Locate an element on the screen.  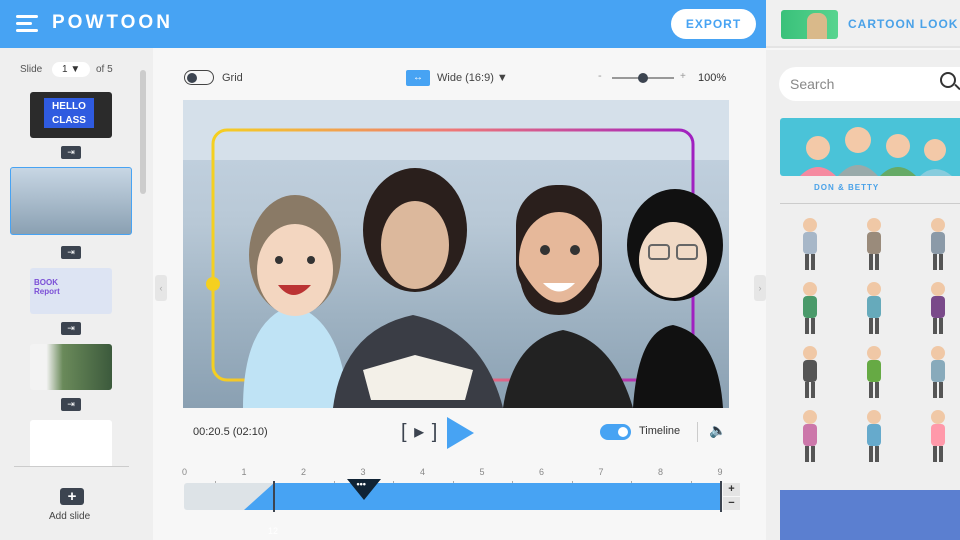
scrollbar is located at coordinates (143, 132).